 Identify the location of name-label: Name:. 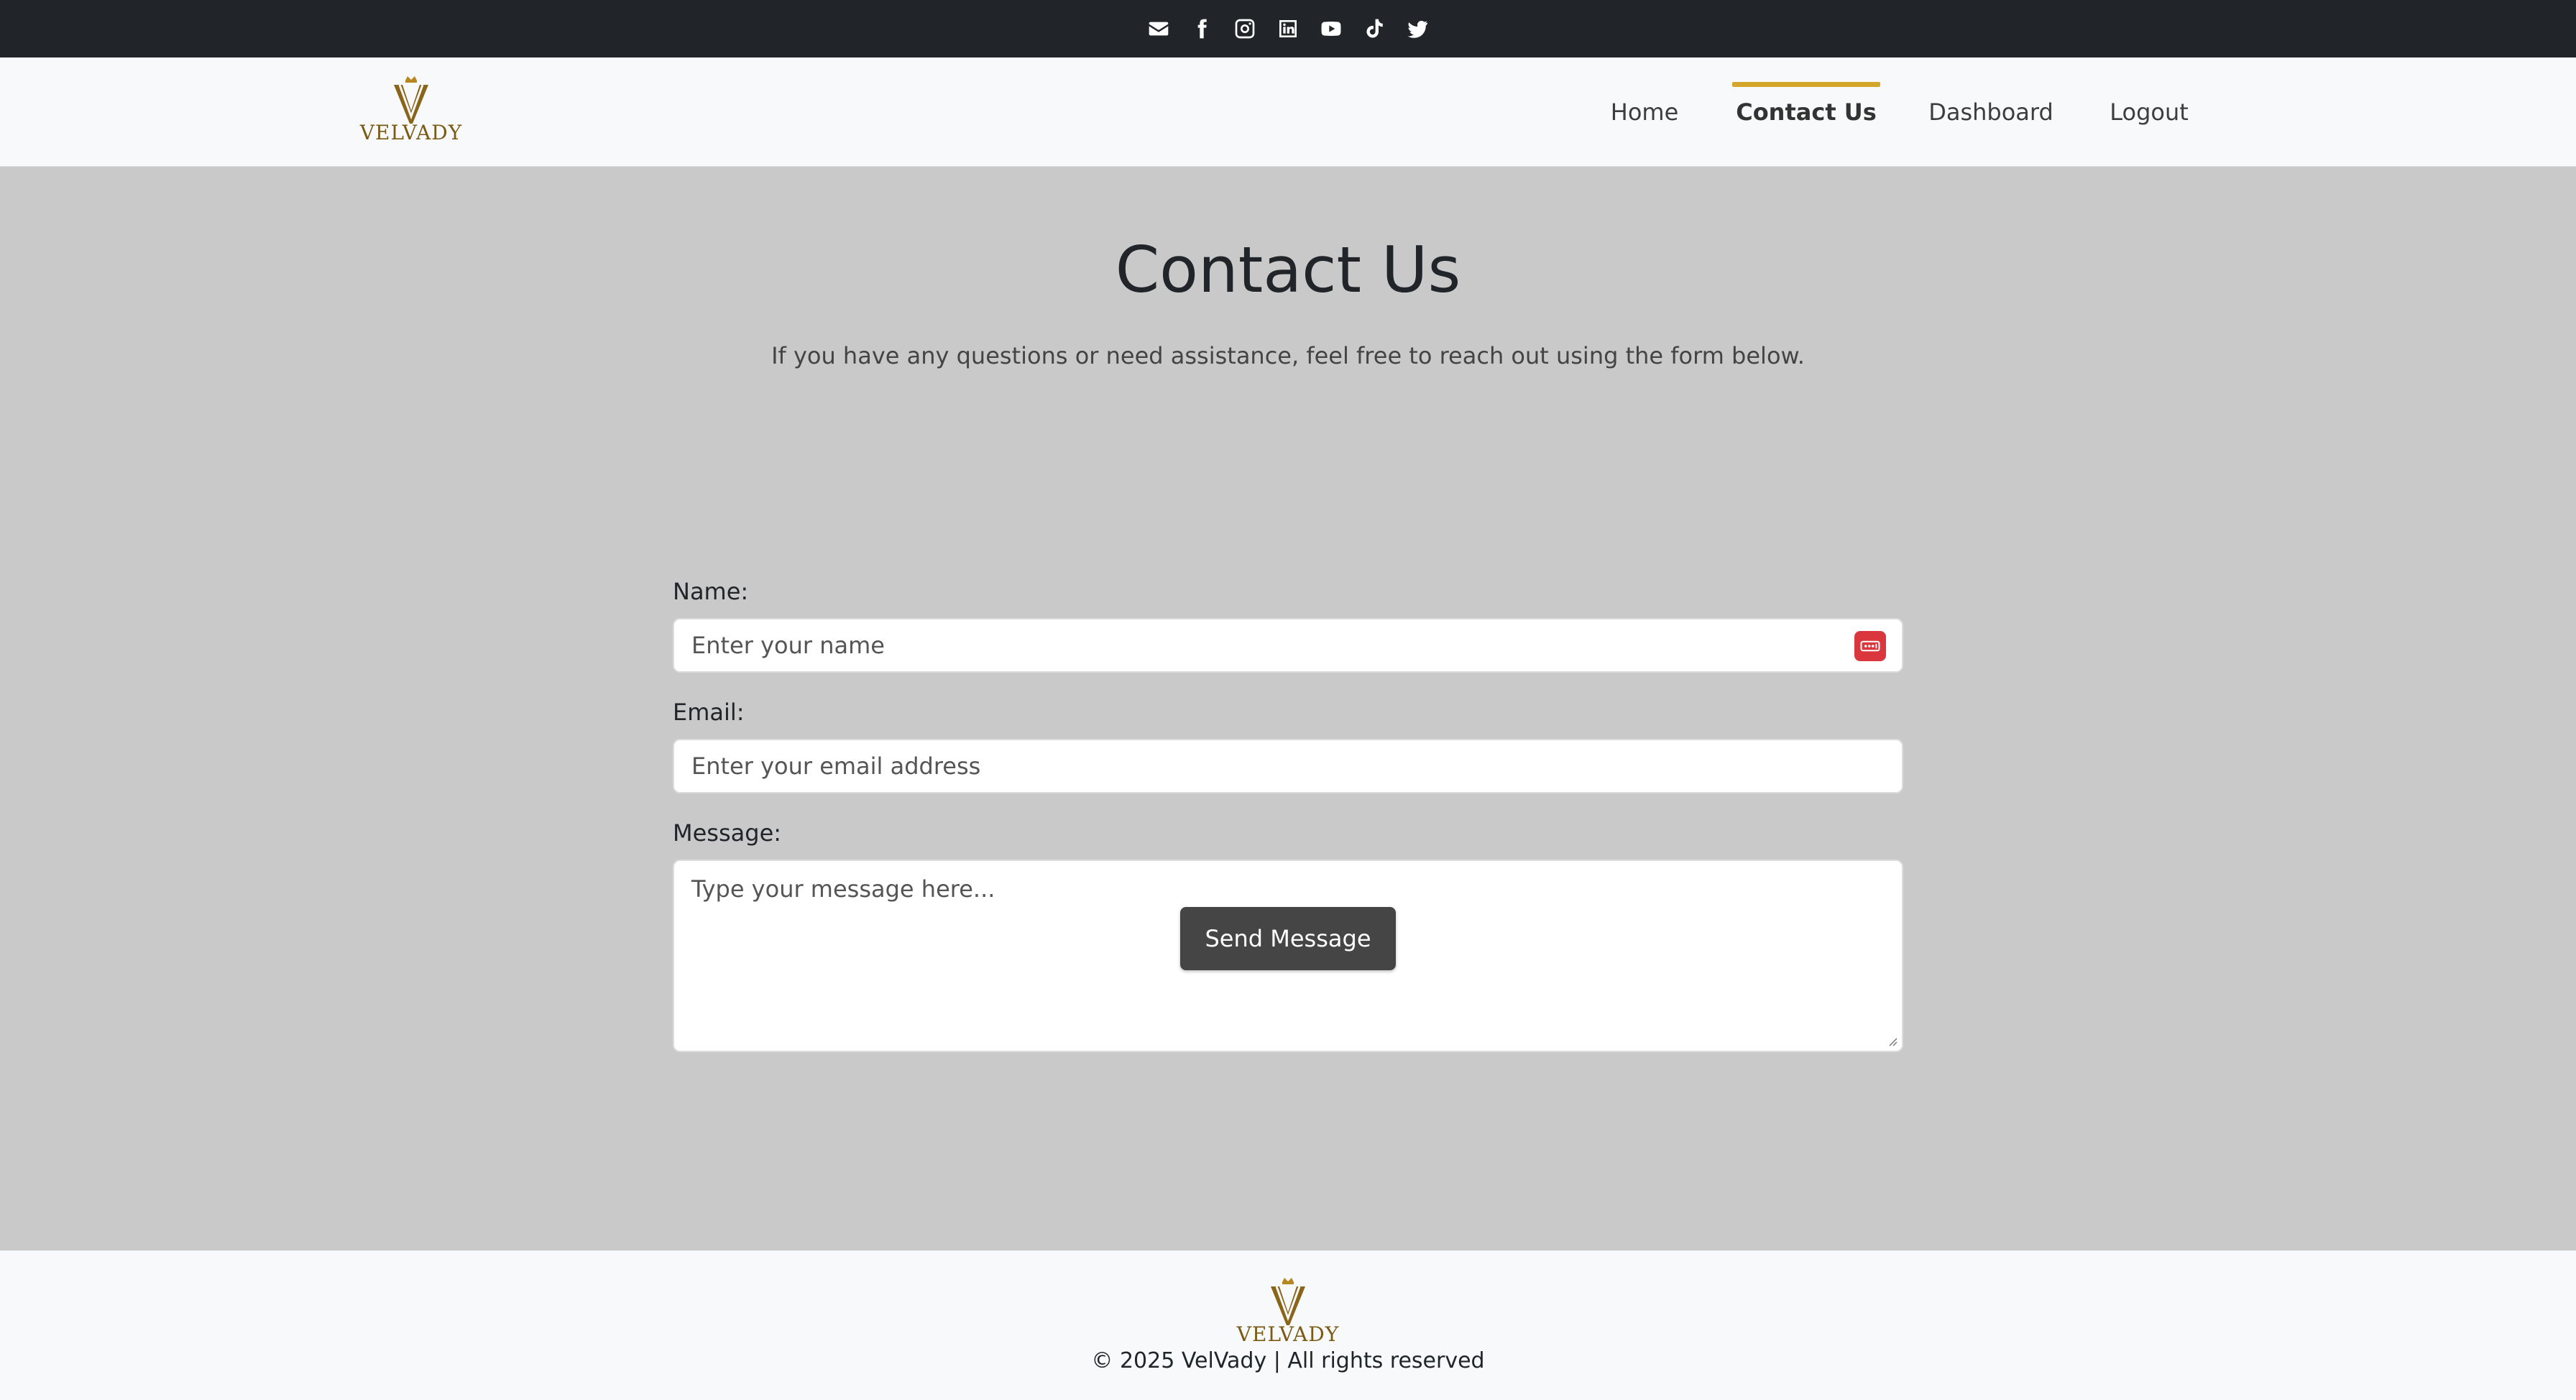
(711, 591).